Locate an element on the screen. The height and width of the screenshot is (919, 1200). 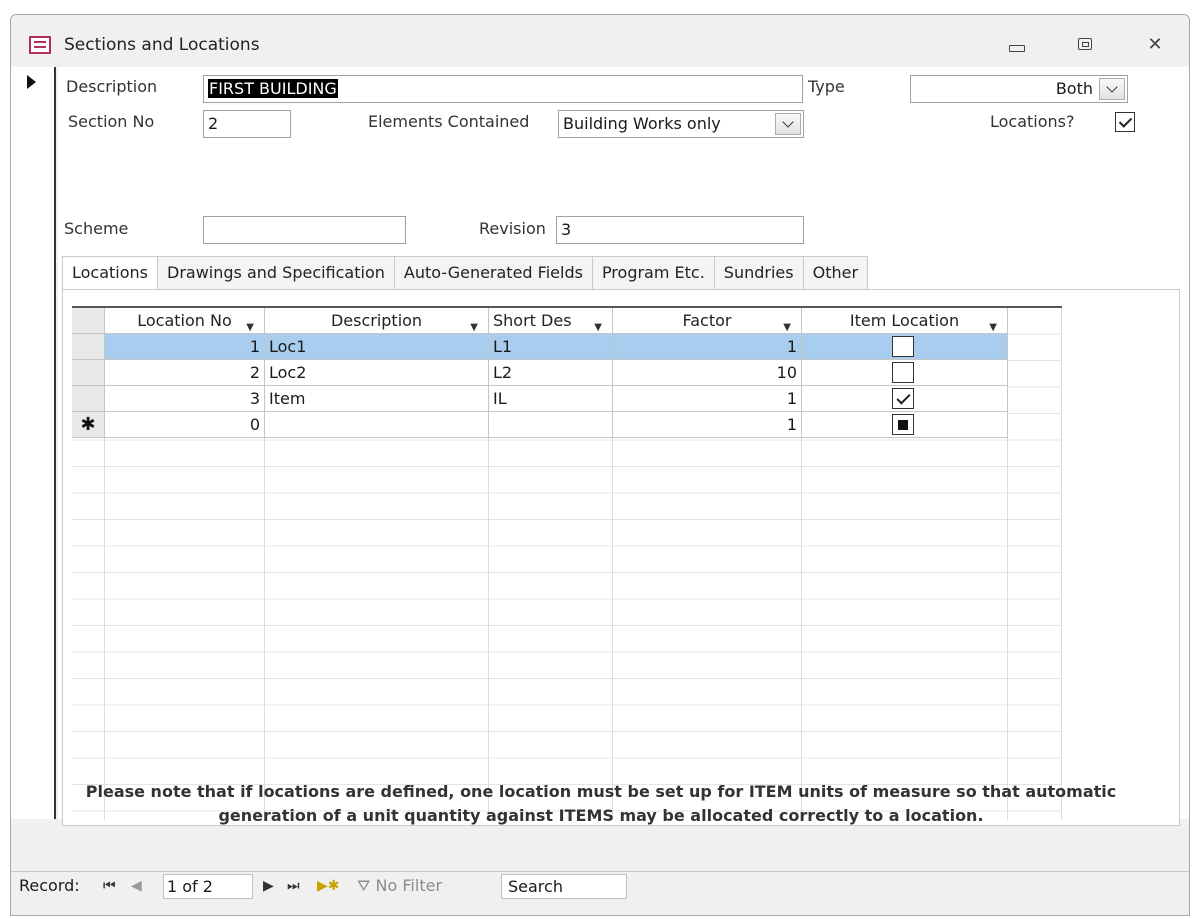
table-row: 3 Item IL 1 is located at coordinates (540, 399).